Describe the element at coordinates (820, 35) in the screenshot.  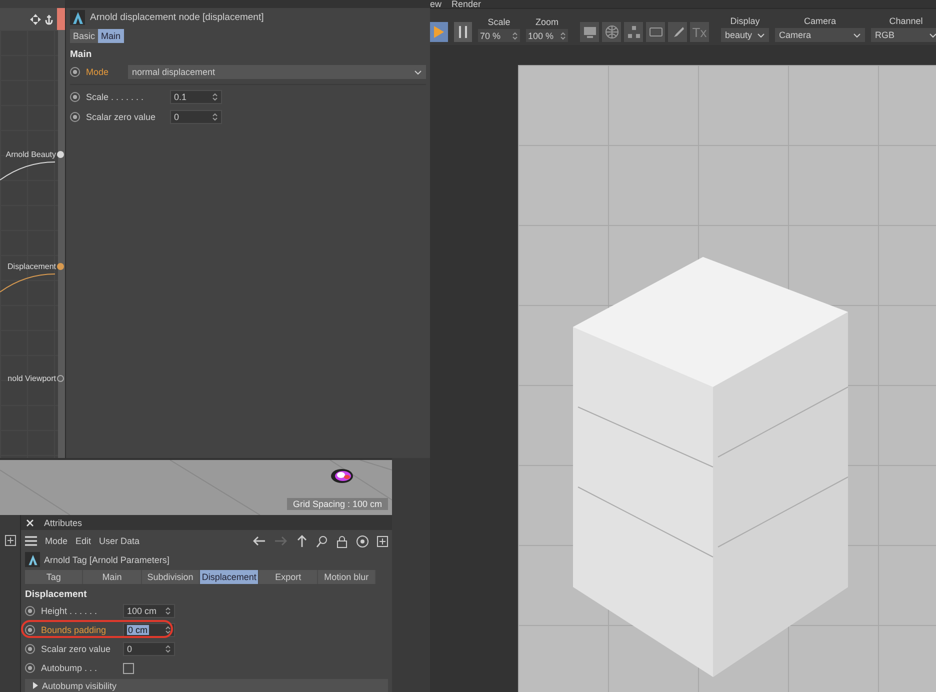
I see `dropdown: Camera` at that location.